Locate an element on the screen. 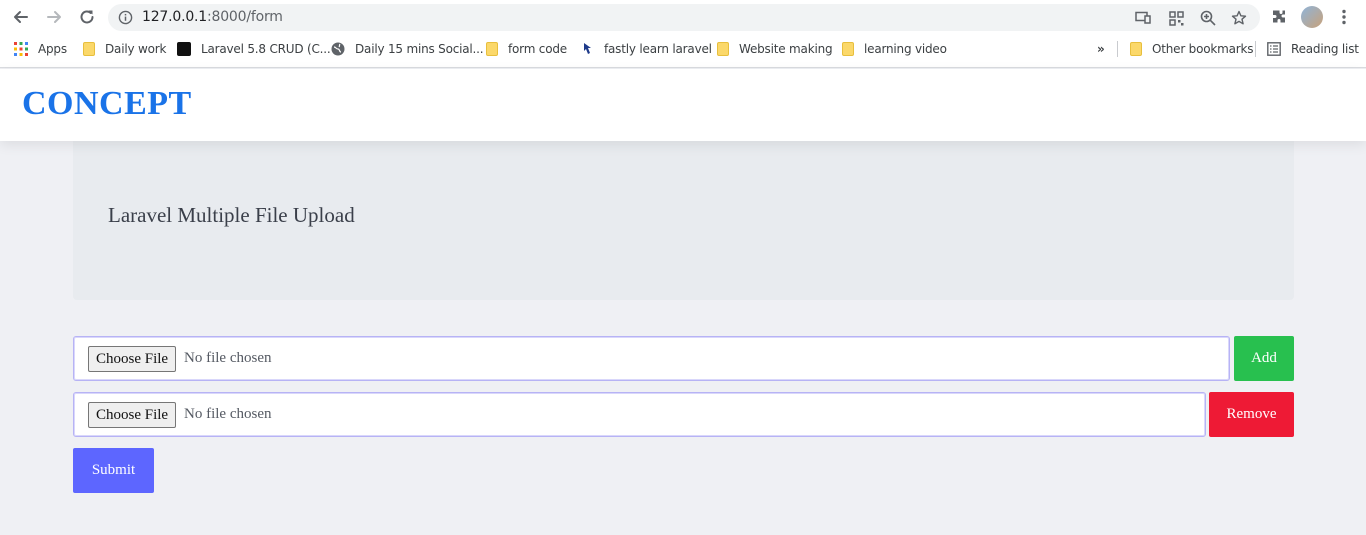  zoom-icon is located at coordinates (1208, 18).